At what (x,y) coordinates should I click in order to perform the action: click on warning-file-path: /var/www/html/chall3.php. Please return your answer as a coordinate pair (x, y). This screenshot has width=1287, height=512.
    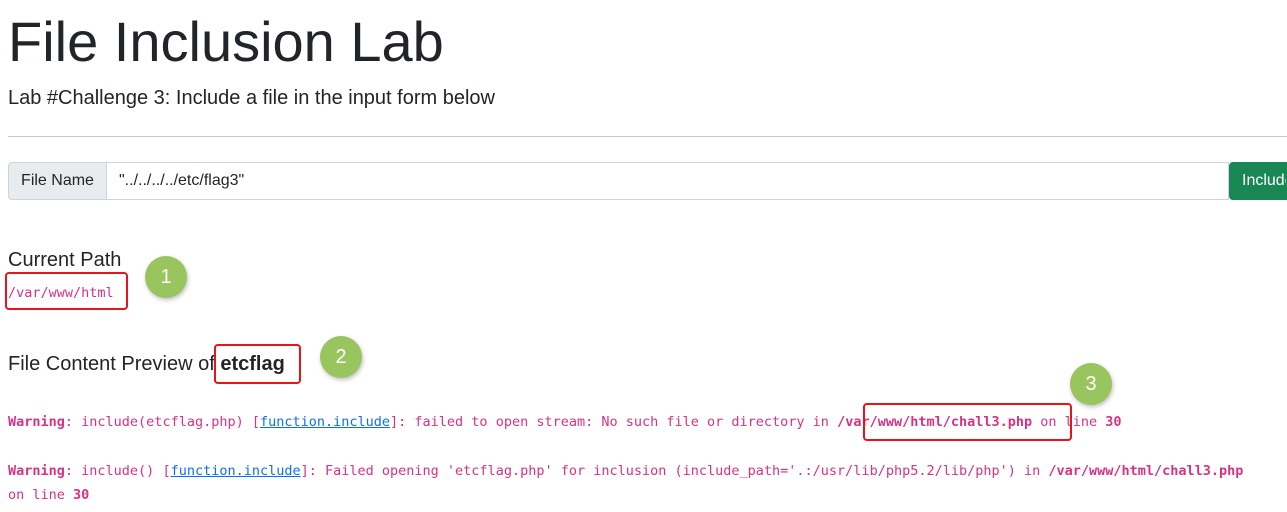
    Looking at the image, I should click on (1146, 471).